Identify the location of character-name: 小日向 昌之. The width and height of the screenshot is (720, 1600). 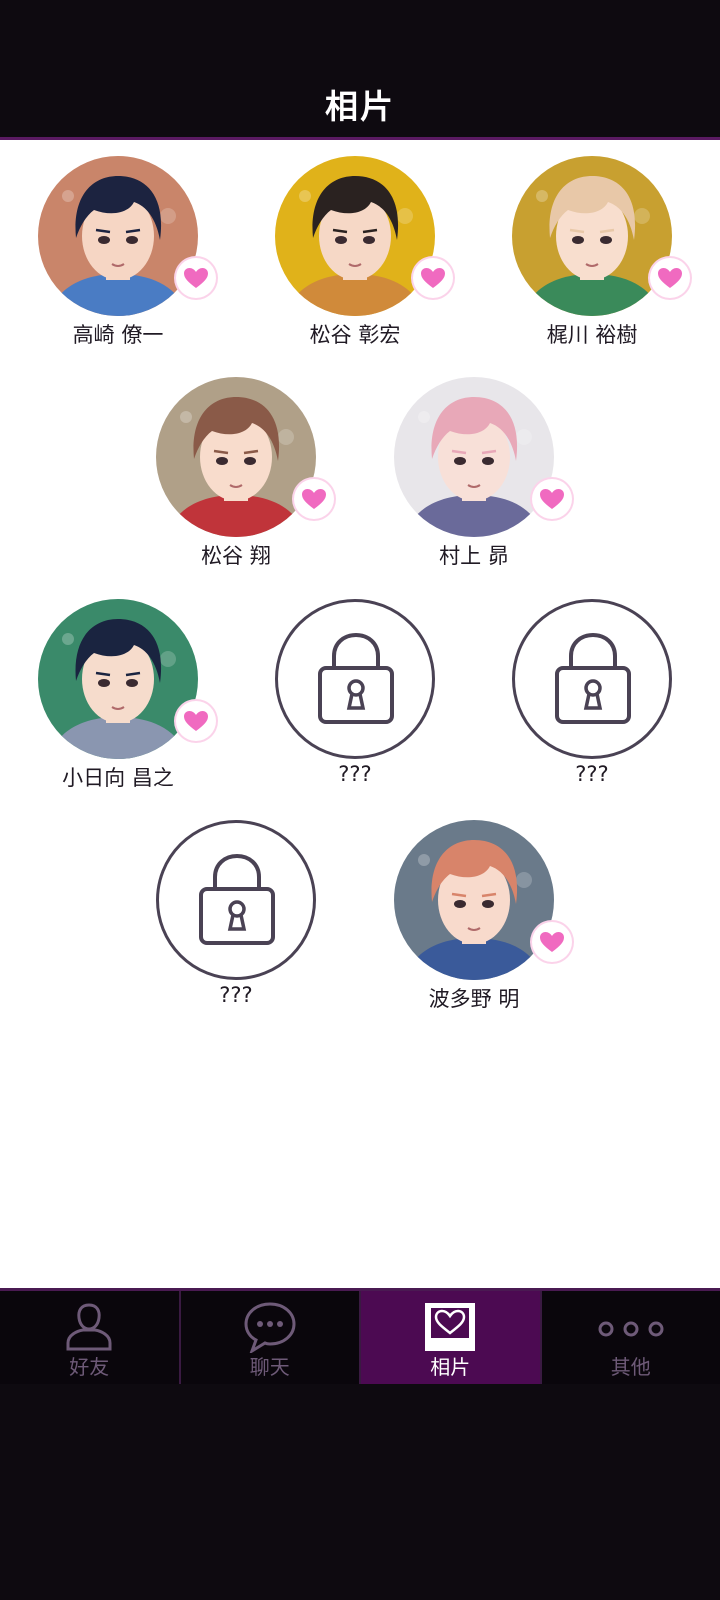
(118, 778).